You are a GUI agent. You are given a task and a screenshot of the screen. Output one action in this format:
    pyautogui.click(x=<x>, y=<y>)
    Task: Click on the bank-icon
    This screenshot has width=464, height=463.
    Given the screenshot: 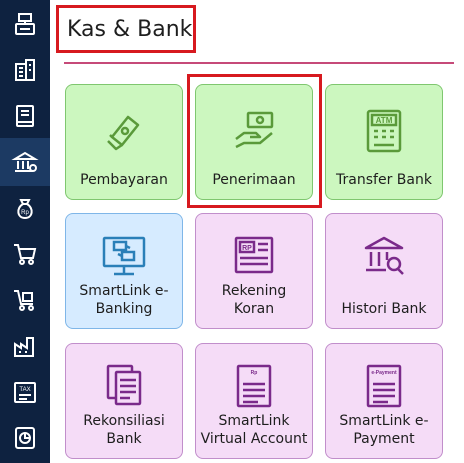 What is the action you would take?
    pyautogui.click(x=25, y=161)
    